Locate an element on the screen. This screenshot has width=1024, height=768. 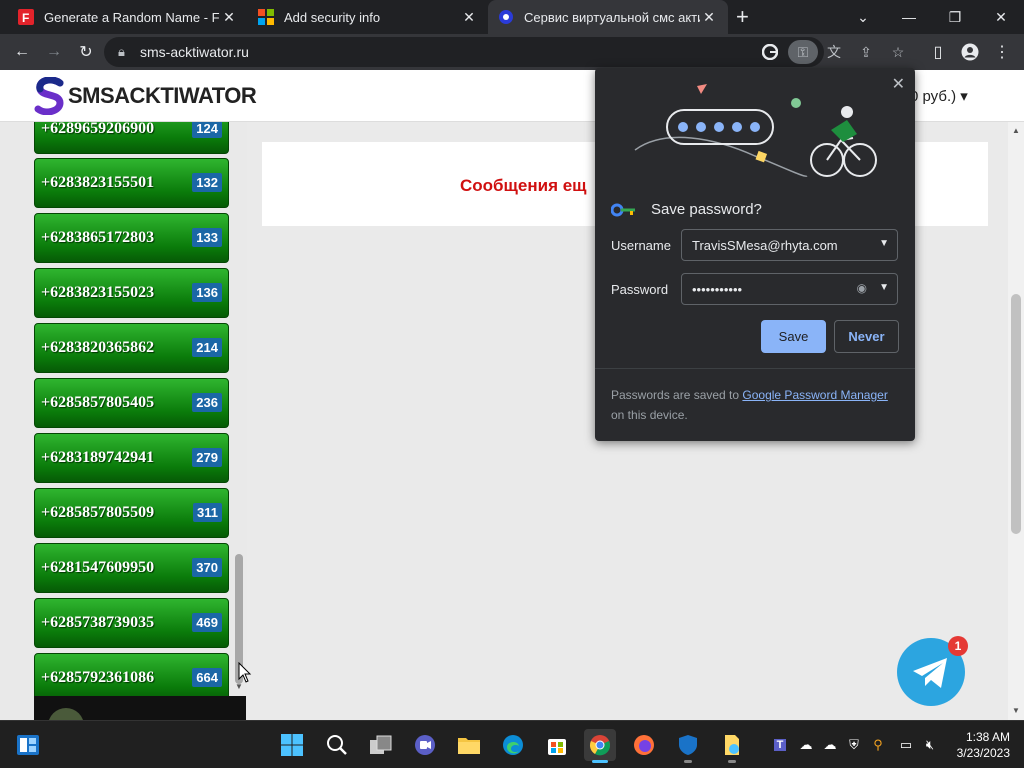
number-button: +6289659206900 124 is located at coordinates (131, 138).